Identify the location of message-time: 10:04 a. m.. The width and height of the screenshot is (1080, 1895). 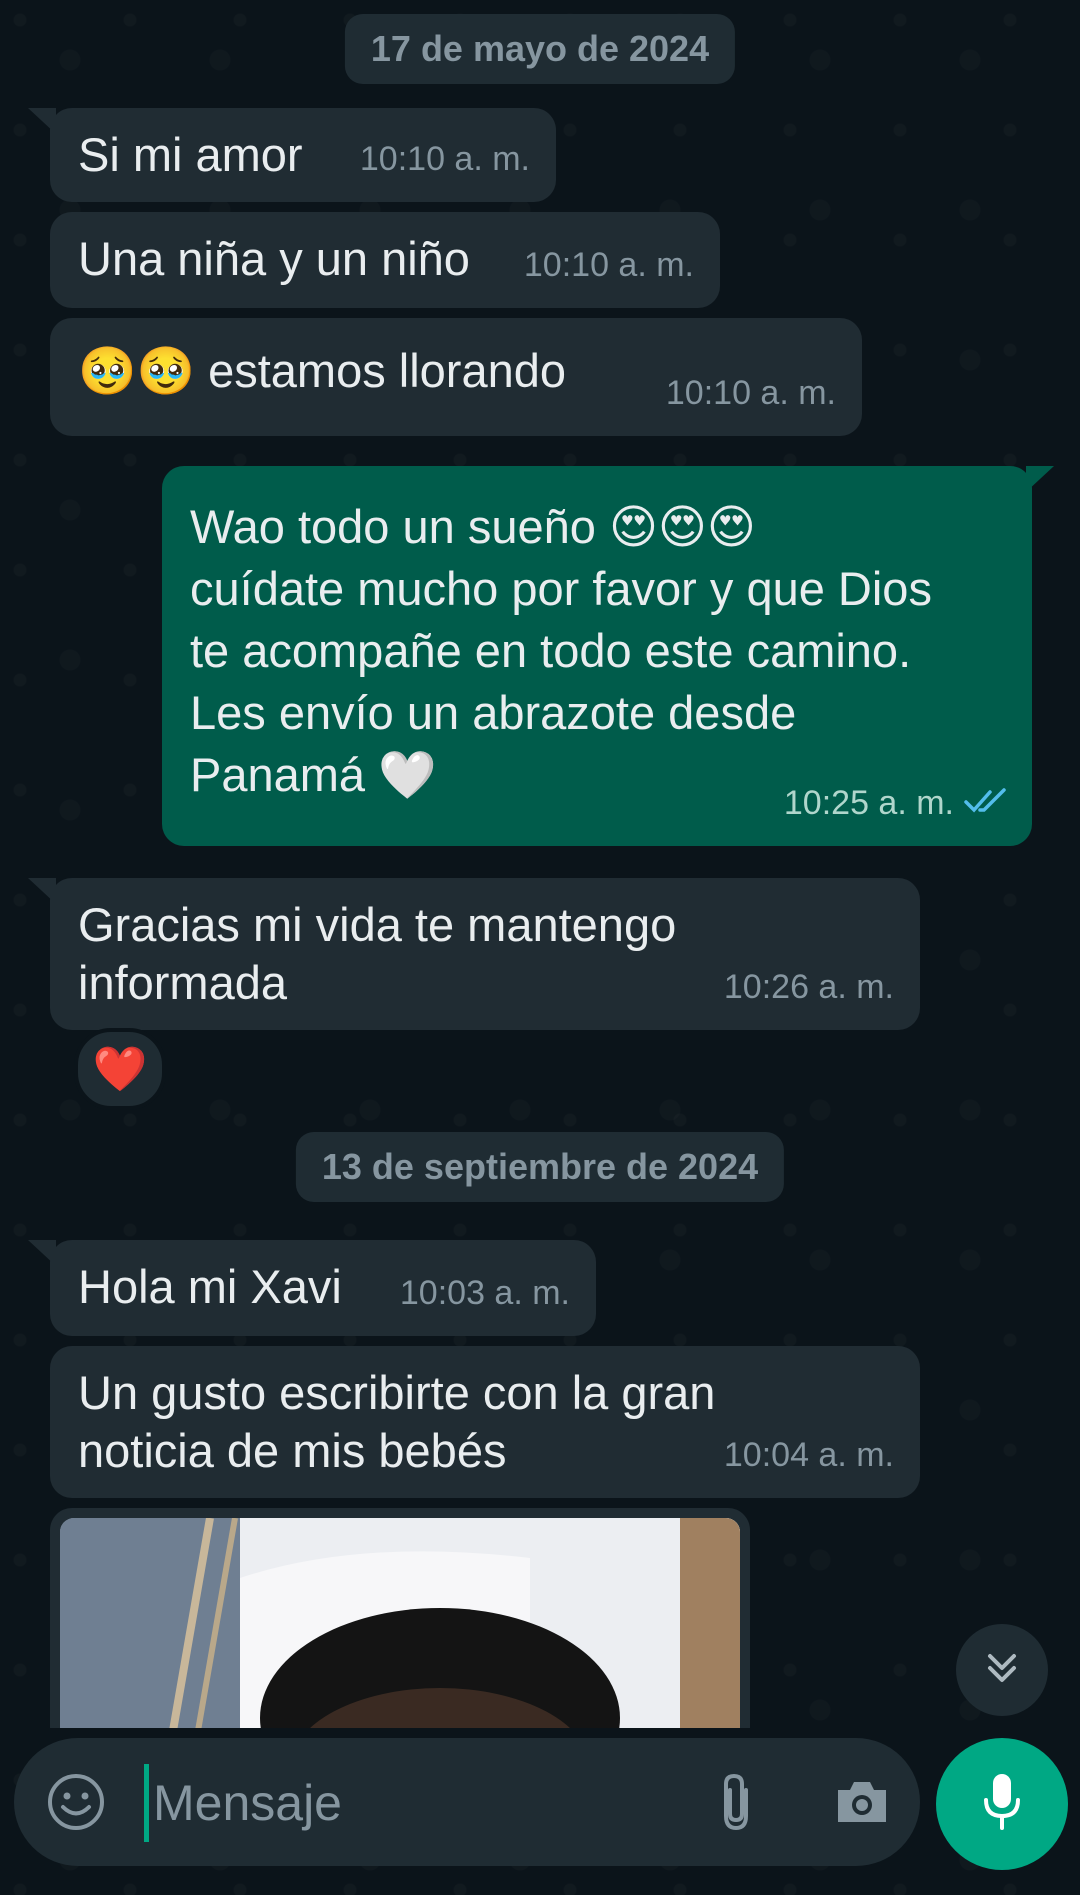
(808, 1455).